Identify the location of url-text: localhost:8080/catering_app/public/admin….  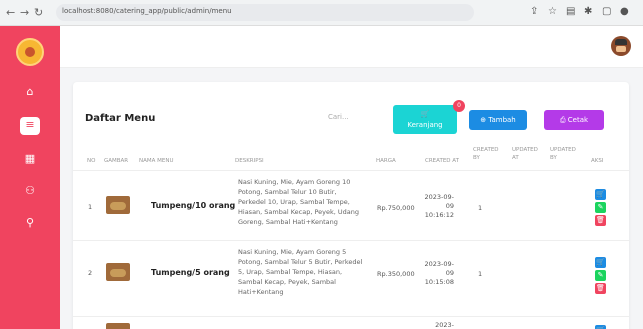
(147, 11).